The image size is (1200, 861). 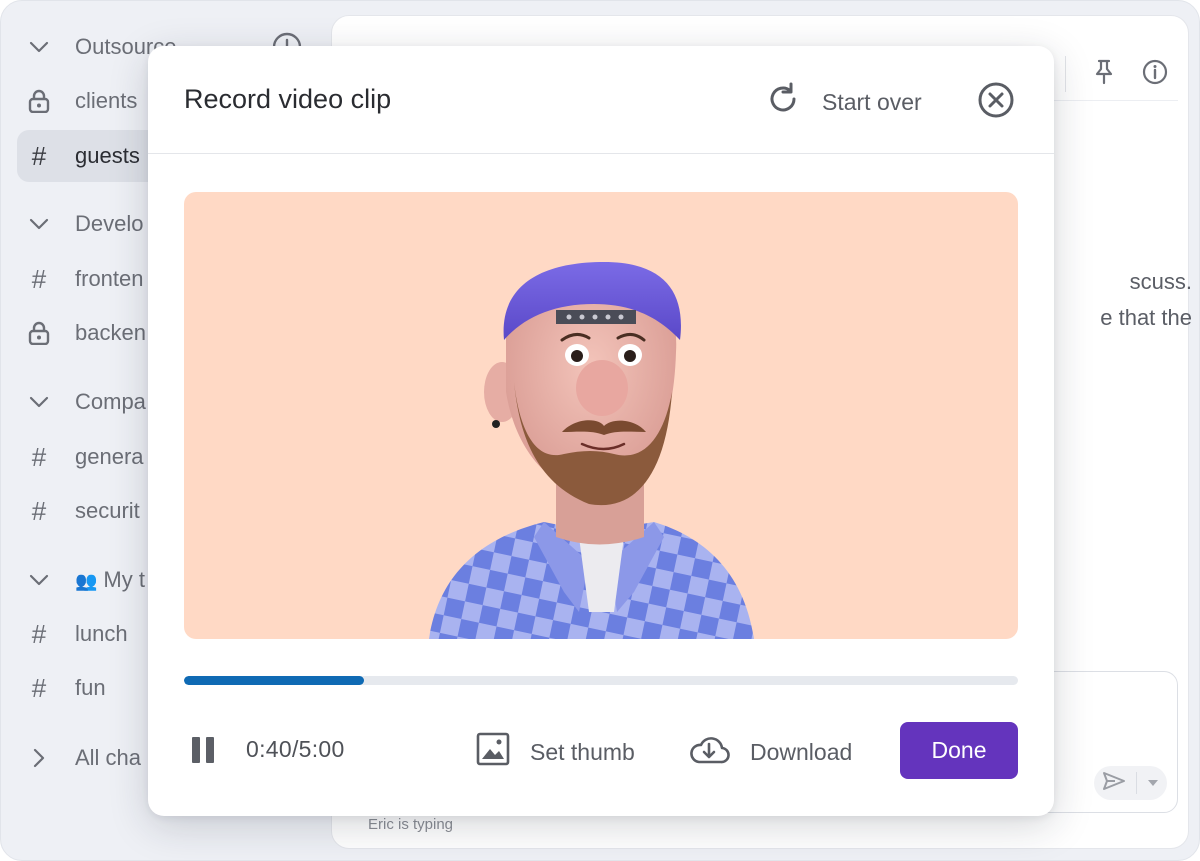 I want to click on send-button-group, so click(x=1130, y=783).